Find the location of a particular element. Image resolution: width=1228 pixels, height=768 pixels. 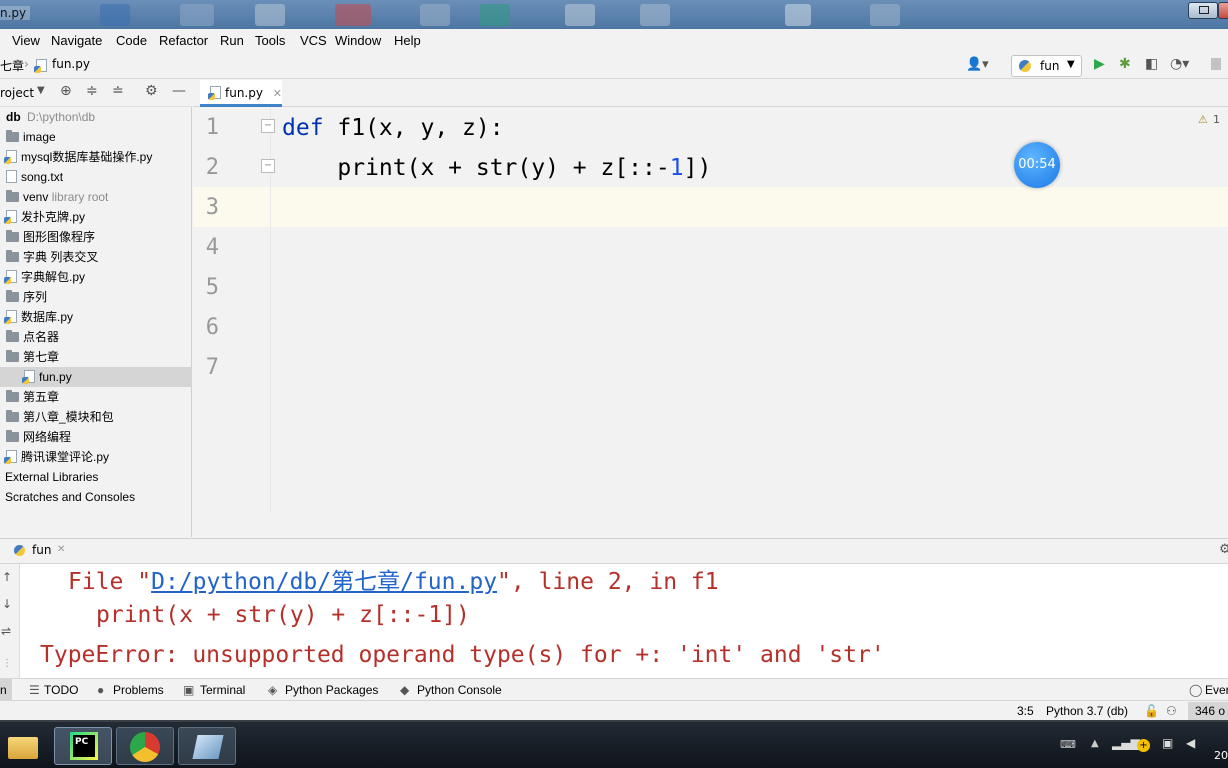

taskbar-pycharm: PC is located at coordinates (83, 746).